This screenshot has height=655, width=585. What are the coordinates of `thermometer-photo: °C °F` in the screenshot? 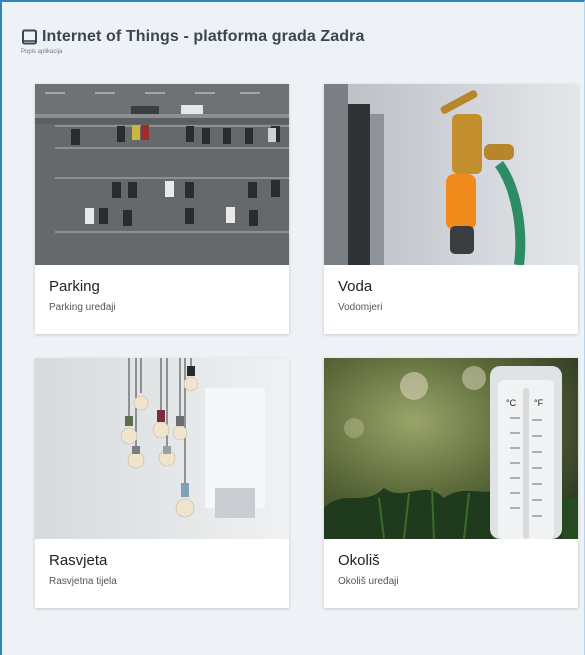 It's located at (451, 448).